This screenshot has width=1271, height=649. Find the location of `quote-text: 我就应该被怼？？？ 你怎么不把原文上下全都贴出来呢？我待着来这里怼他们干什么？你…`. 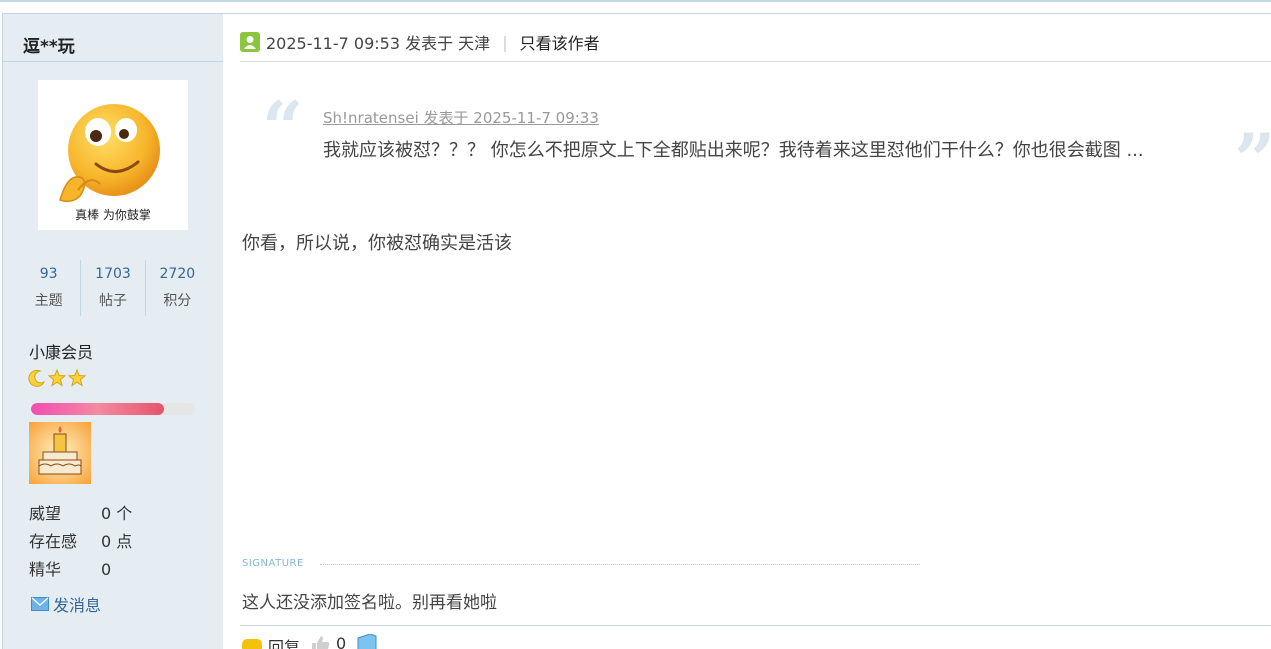

quote-text: 我就应该被怼？？？ 你怎么不把原文上下全都贴出来呢？我待着来这里怼他们干什么？你… is located at coordinates (733, 150).